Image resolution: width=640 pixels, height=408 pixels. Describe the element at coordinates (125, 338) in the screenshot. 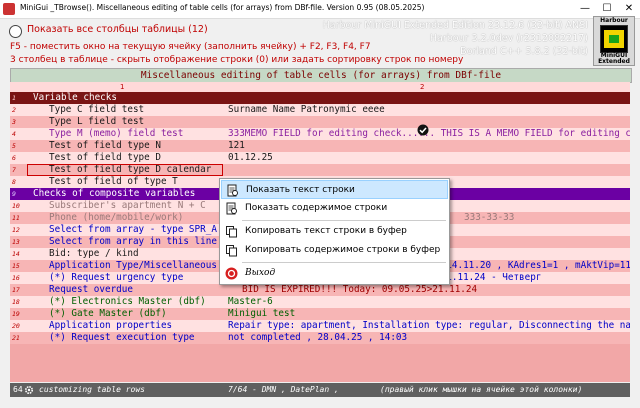

I see `row-caption: (*) Request execution type` at that location.